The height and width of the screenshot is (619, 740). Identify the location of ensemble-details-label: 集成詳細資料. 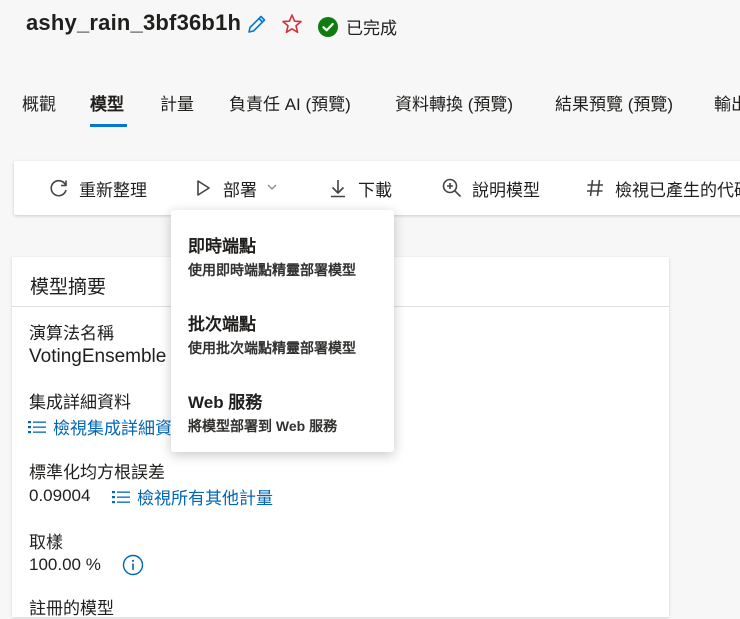
(80, 402).